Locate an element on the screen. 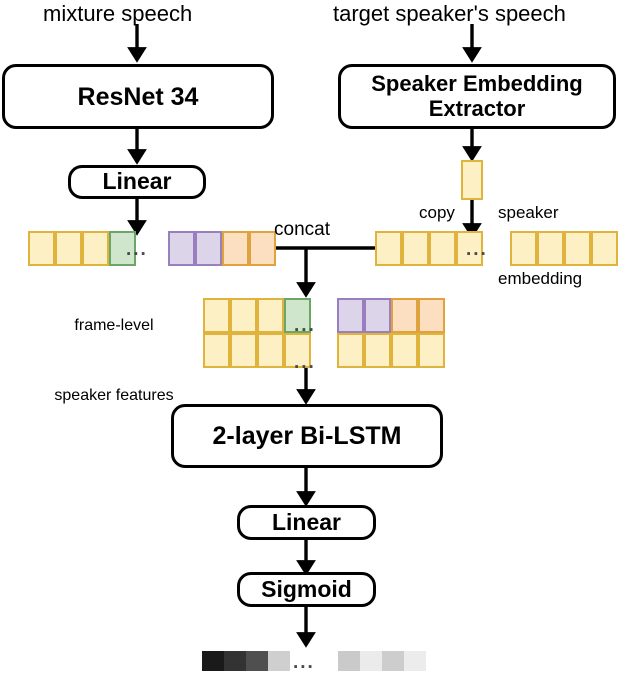 The width and height of the screenshot is (618, 674). block-speaker-embedding-extractor: Speaker Embedding Extractor is located at coordinates (477, 96).